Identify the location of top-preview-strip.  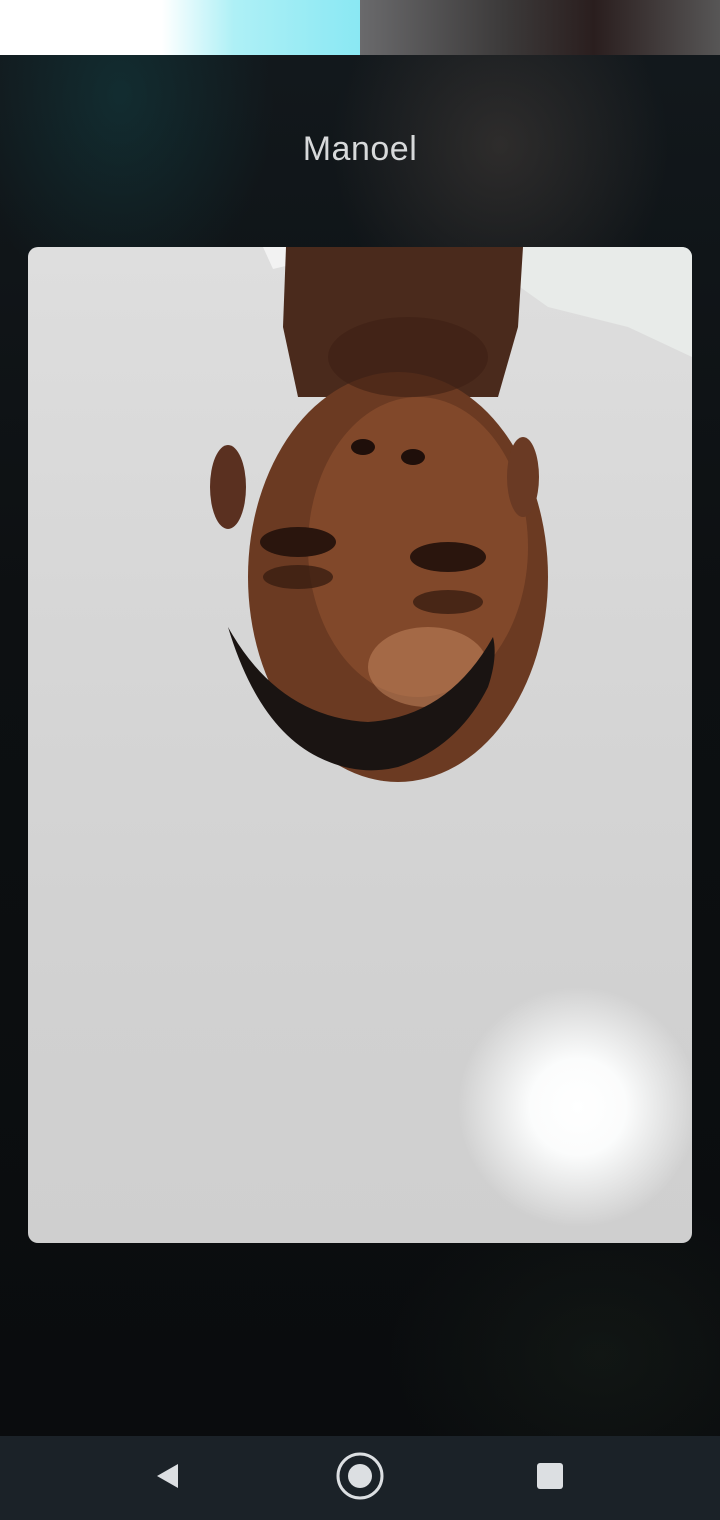
(360, 27).